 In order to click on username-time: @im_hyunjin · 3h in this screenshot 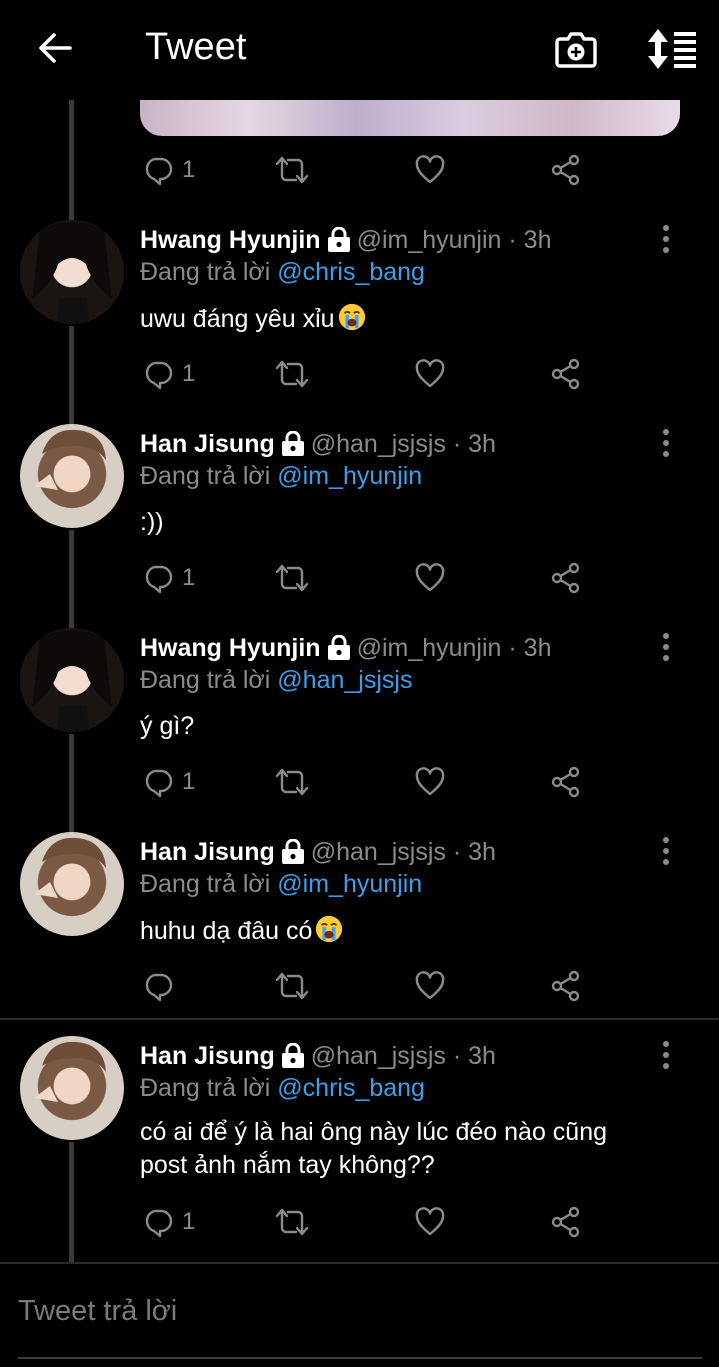, I will do `click(454, 239)`.